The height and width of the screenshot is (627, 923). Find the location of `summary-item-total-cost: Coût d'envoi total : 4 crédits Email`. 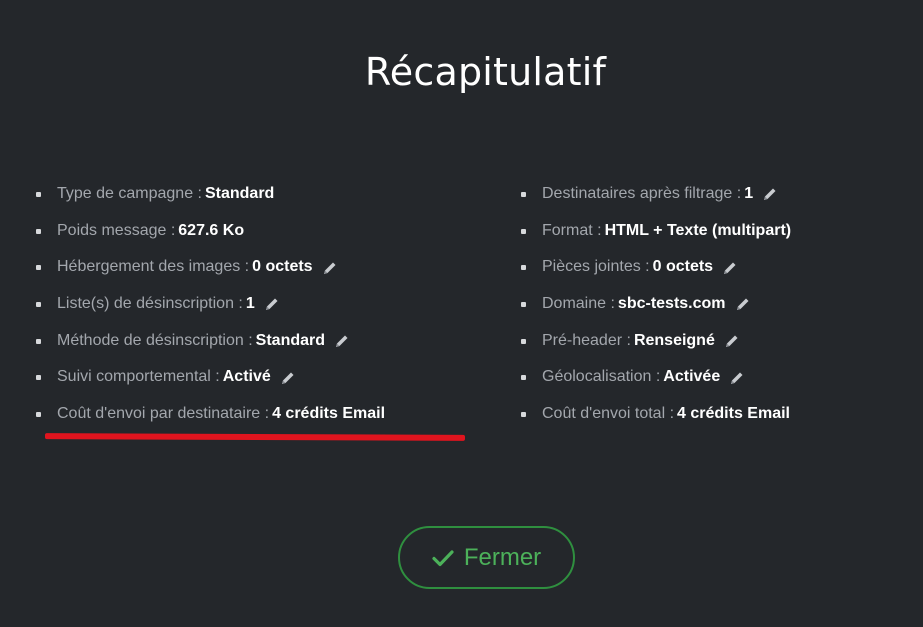

summary-item-total-cost: Coût d'envoi total : 4 crédits Email is located at coordinates (656, 414).